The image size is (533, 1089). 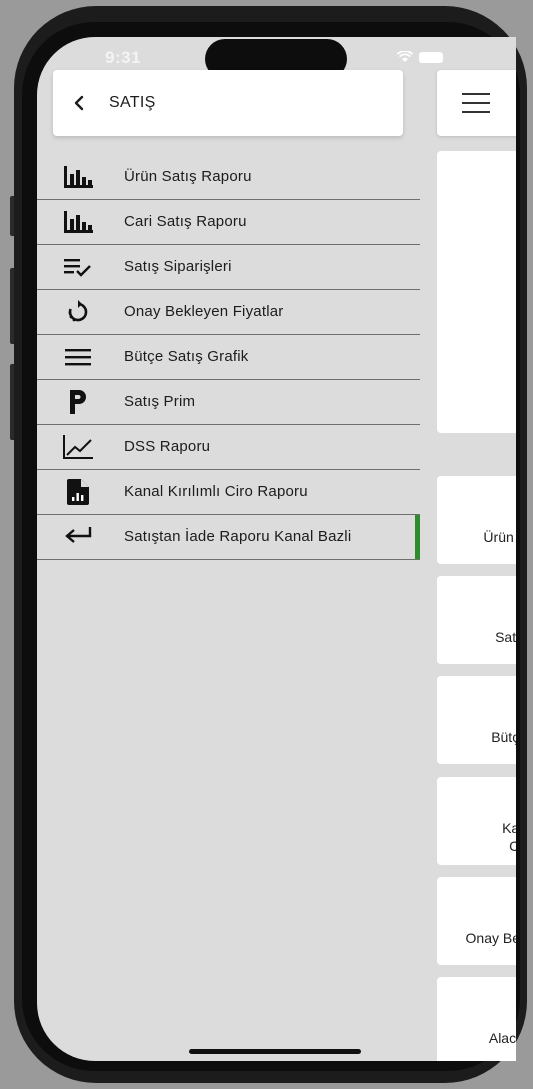 I want to click on sidebar-item-label: Cari Satış Raporu, so click(x=185, y=221).